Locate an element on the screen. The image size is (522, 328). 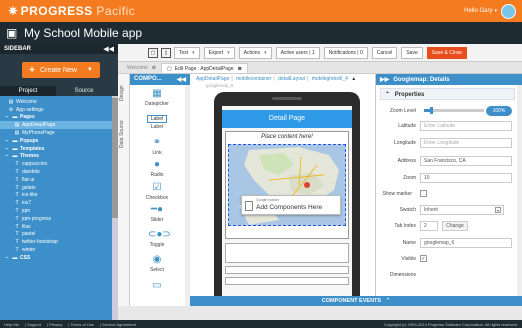
prop-label: Longitude is located at coordinates (405, 143).